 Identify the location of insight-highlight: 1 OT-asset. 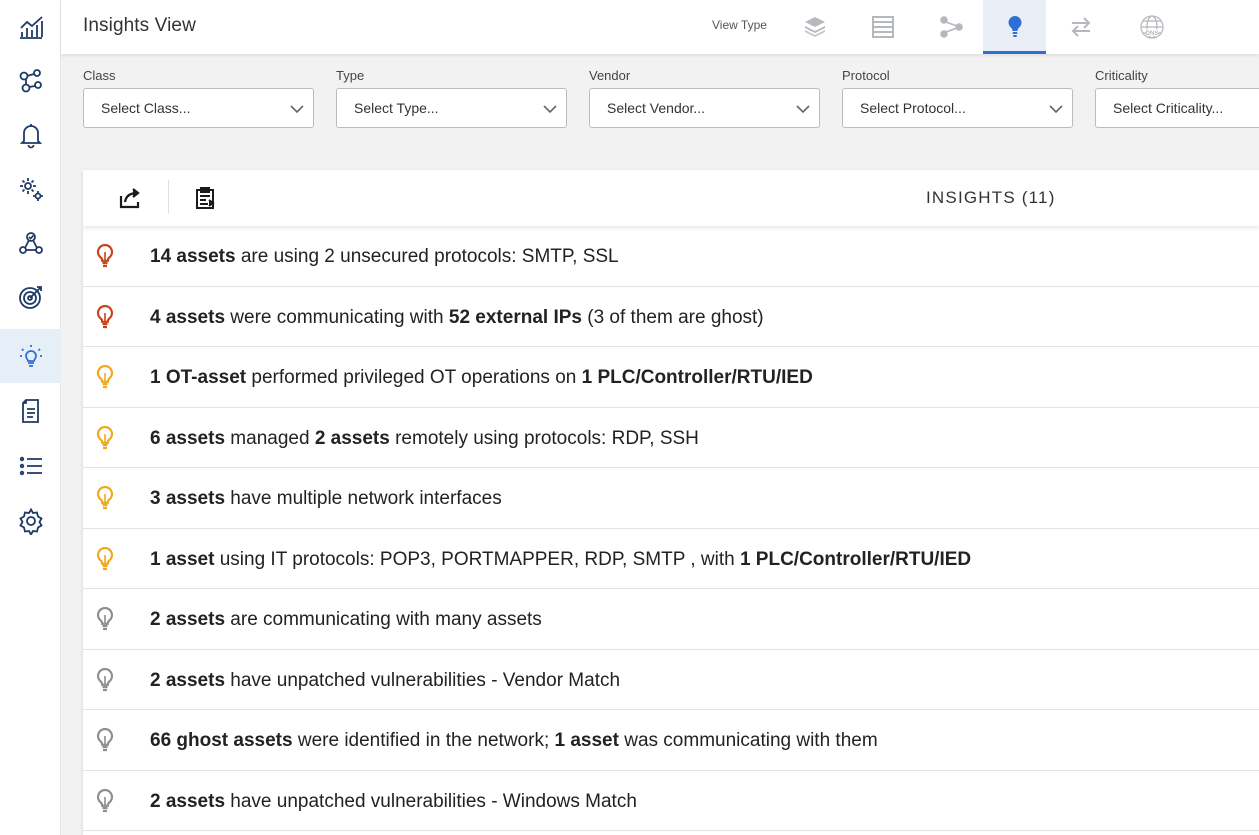
(198, 377).